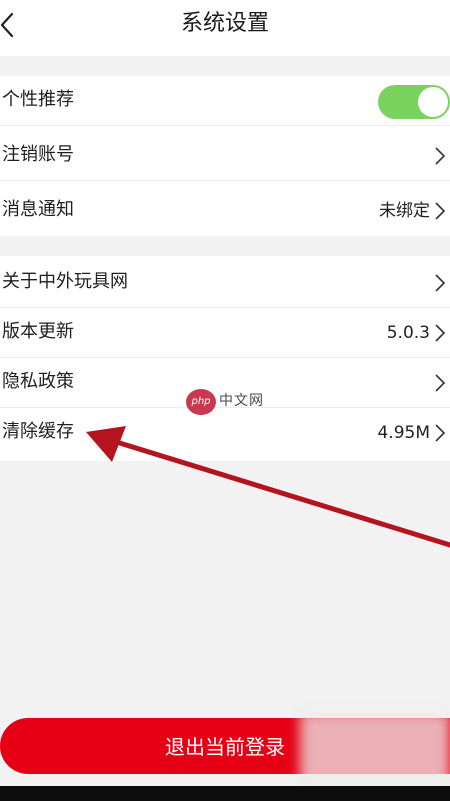 The width and height of the screenshot is (450, 801). I want to click on setting-row-clear-cache: 清除缓存 4.95M, so click(225, 433).